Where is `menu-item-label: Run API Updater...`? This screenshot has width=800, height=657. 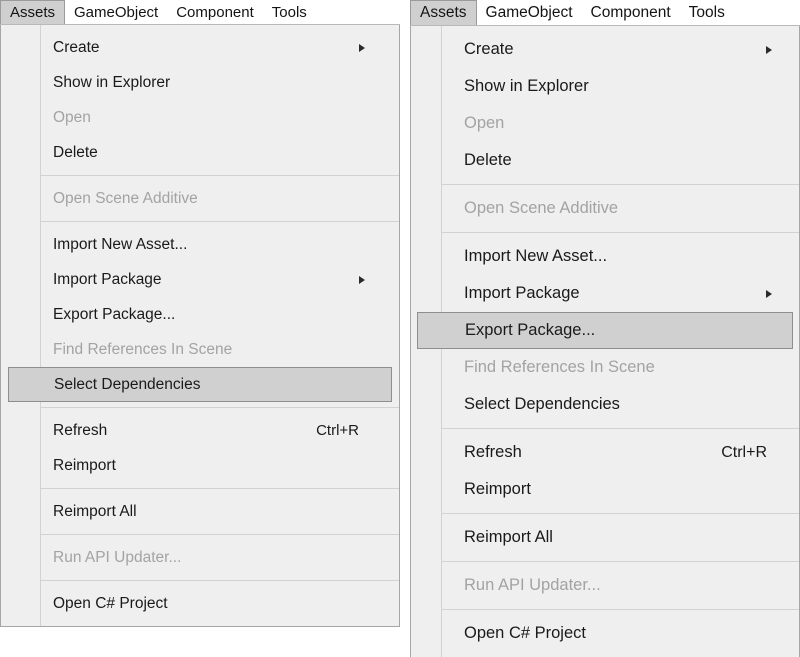
menu-item-label: Run API Updater... is located at coordinates (532, 585).